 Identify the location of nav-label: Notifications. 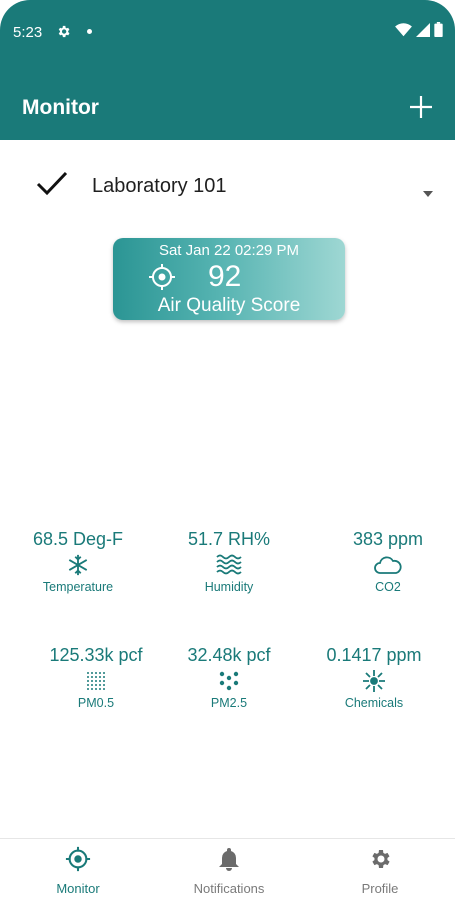
(229, 888).